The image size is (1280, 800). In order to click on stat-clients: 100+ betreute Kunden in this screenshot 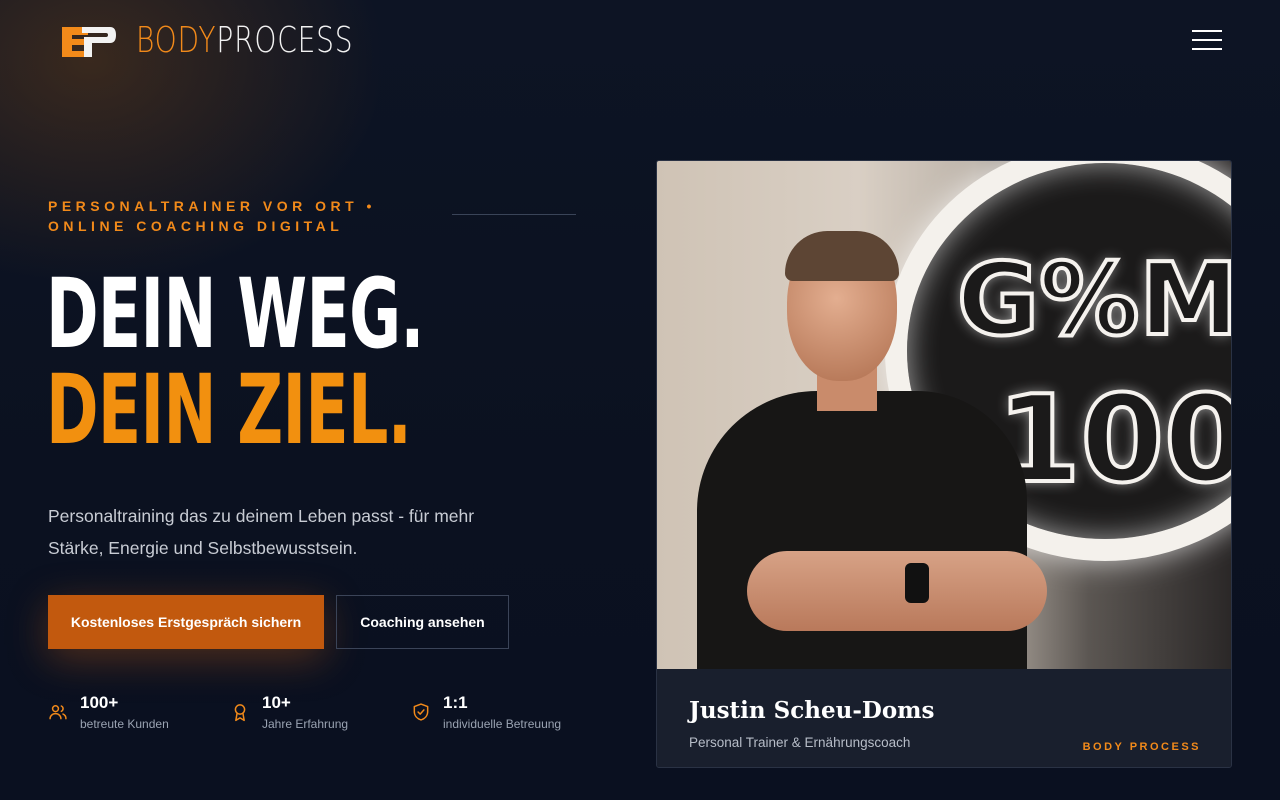, I will do `click(108, 711)`.